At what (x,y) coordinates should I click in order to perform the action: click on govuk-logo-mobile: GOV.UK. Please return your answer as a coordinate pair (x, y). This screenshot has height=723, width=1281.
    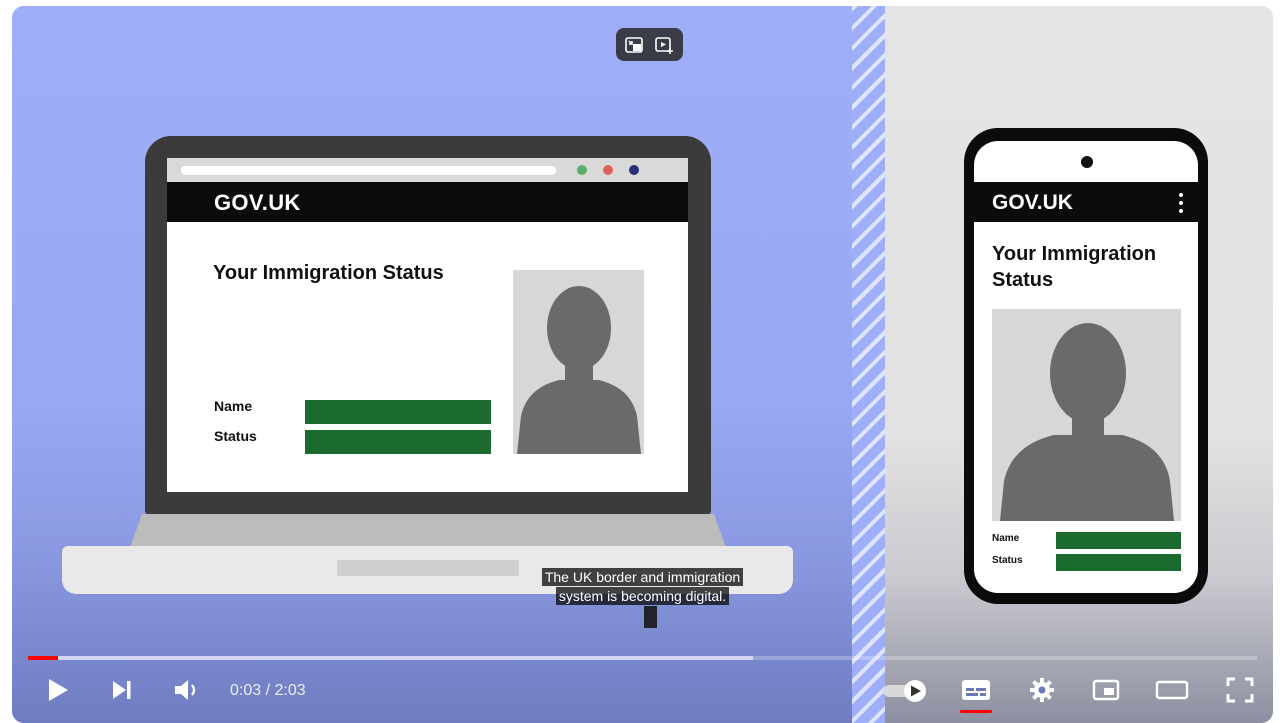
    Looking at the image, I should click on (1032, 202).